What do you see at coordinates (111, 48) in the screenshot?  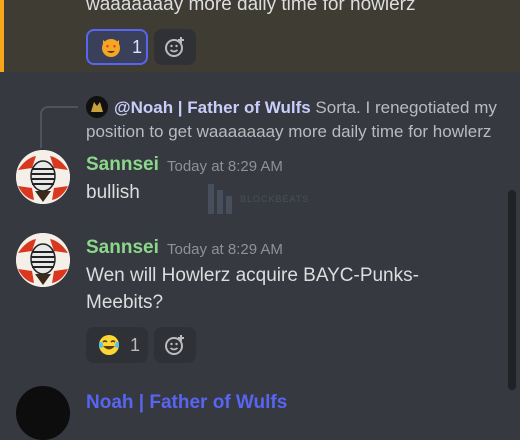 I see `heart-eyes-cat-emoji` at bounding box center [111, 48].